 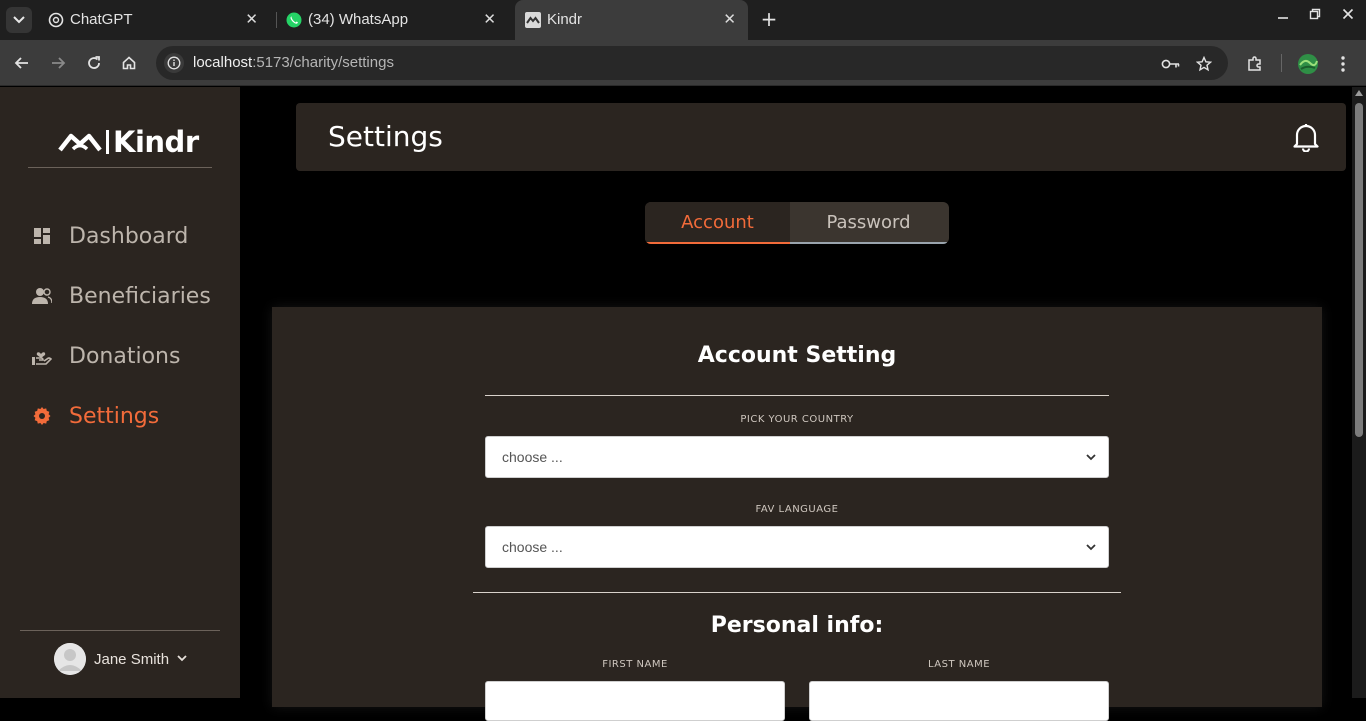 What do you see at coordinates (294, 20) in the screenshot?
I see `whatsapp-icon` at bounding box center [294, 20].